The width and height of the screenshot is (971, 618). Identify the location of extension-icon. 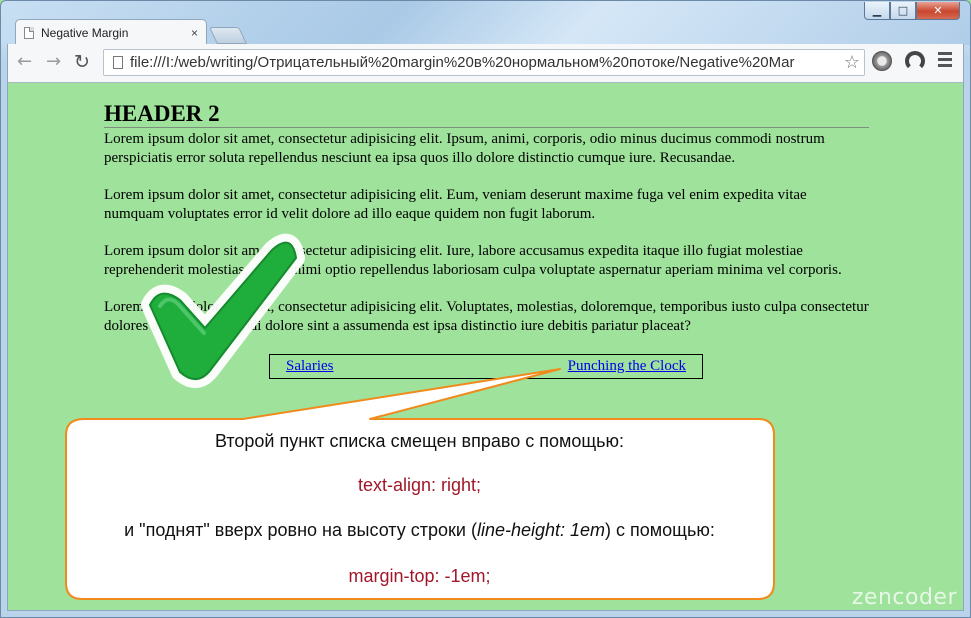
(882, 61).